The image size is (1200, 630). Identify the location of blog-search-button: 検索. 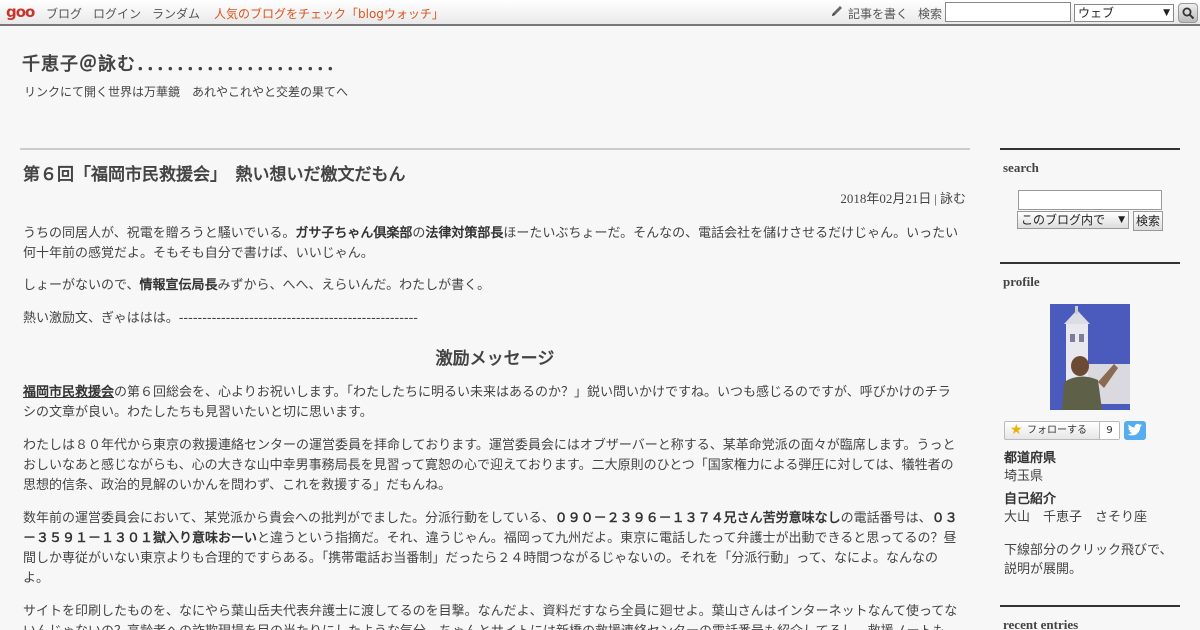
(1148, 221).